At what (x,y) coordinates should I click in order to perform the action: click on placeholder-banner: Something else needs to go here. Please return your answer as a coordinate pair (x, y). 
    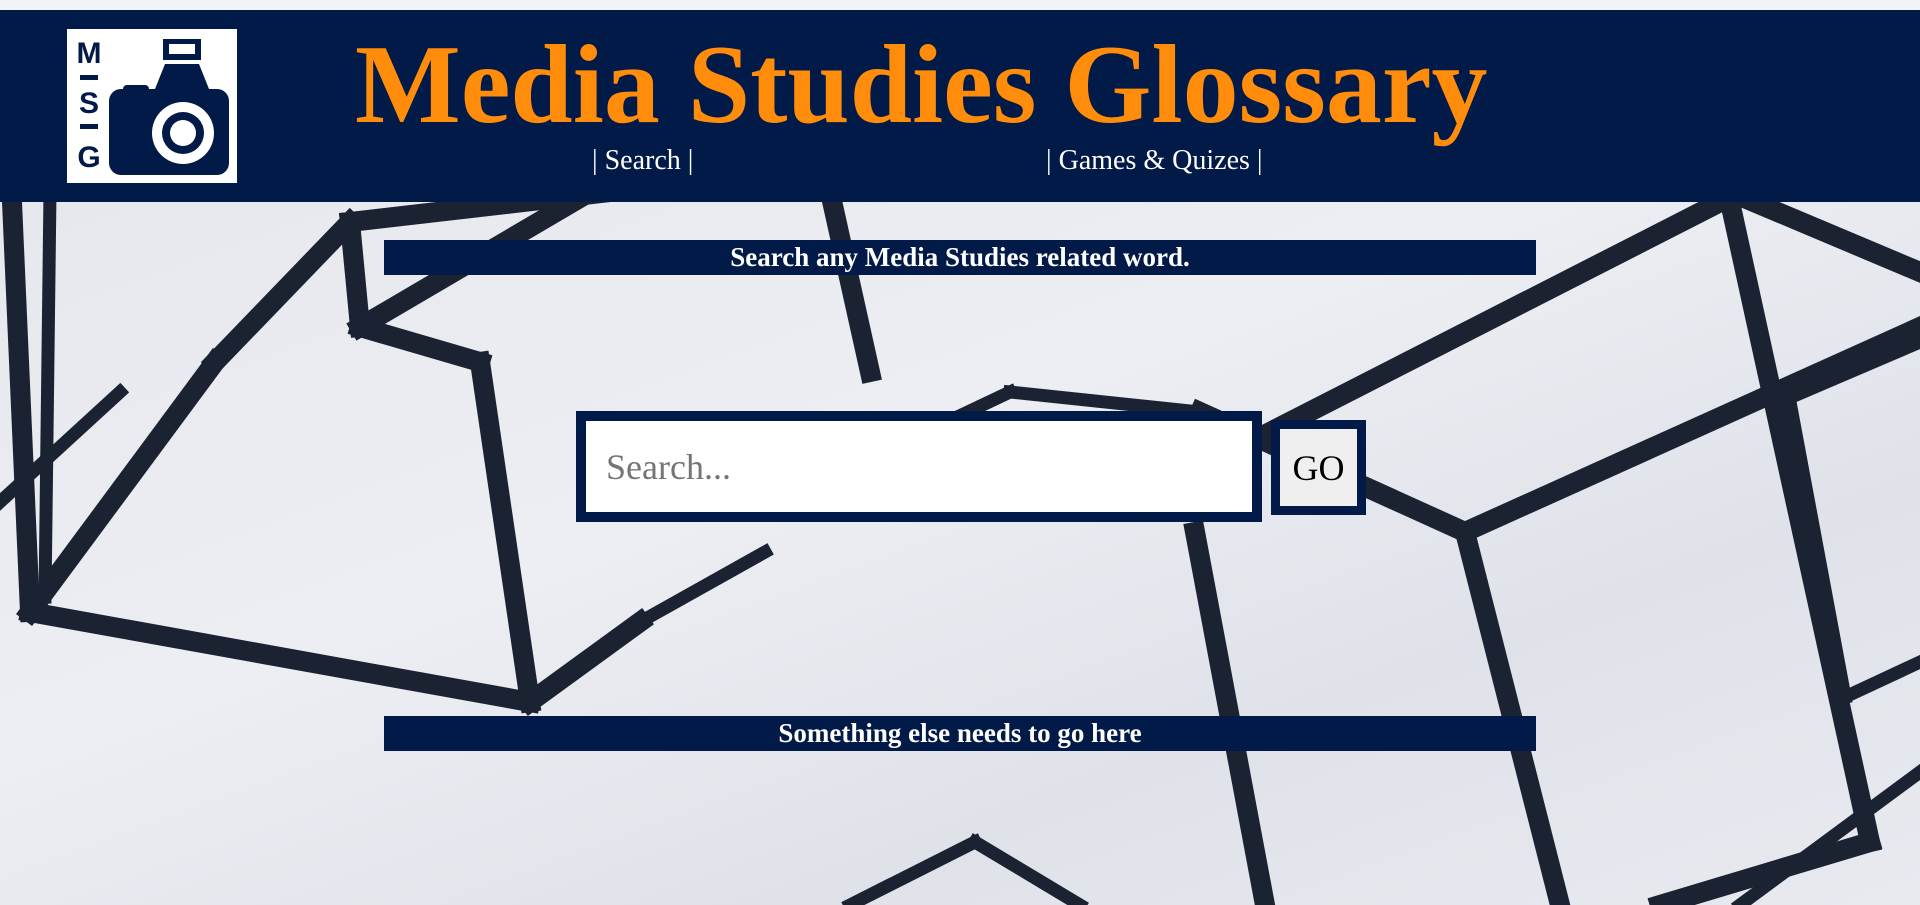
    Looking at the image, I should click on (960, 733).